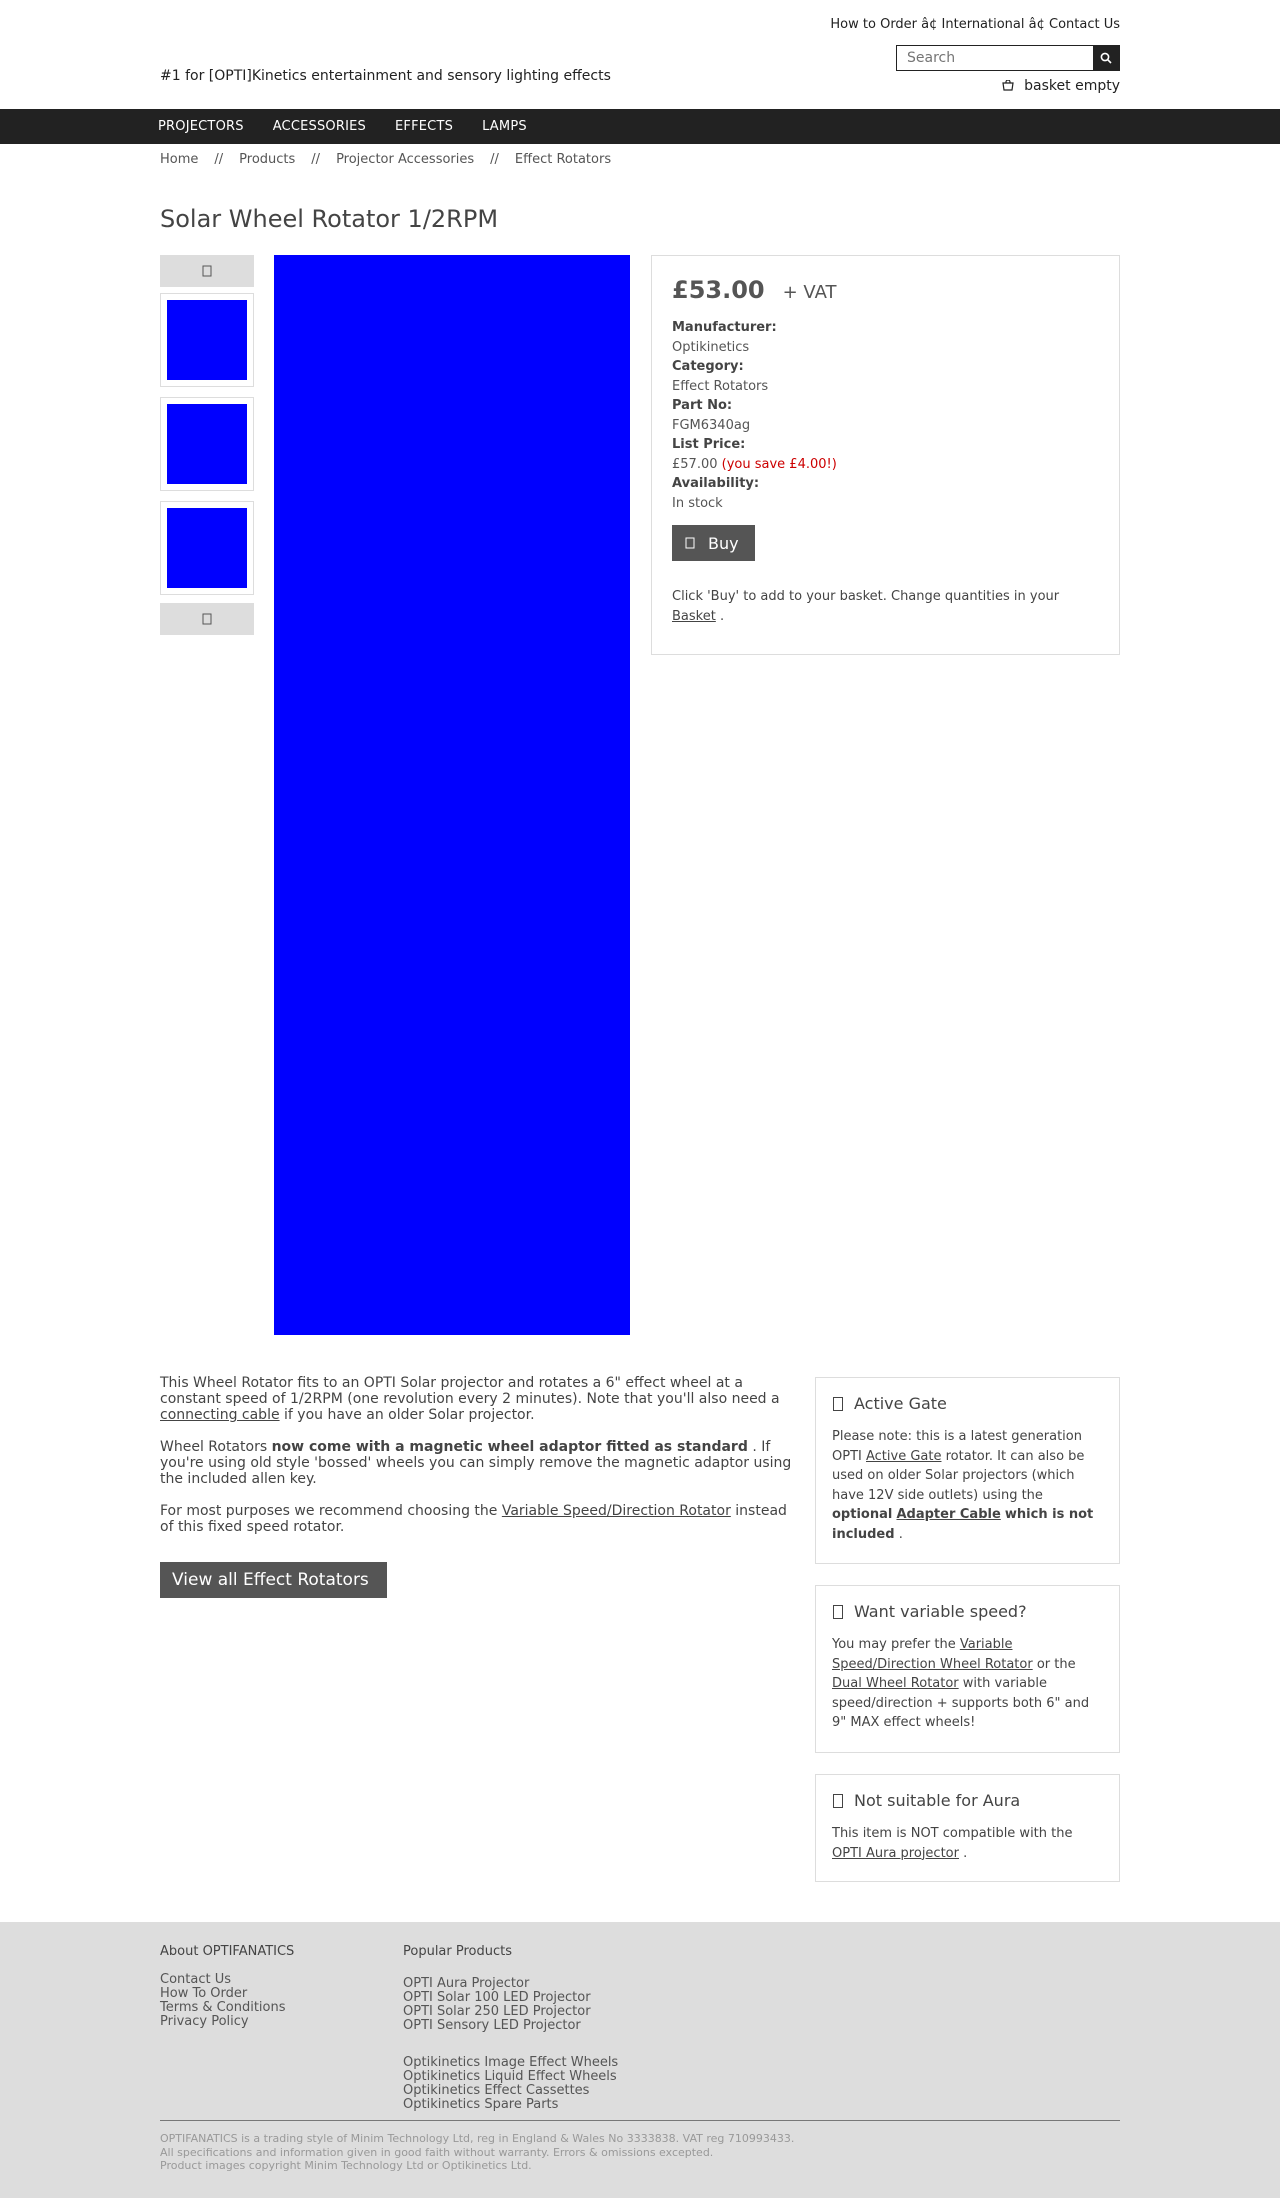  Describe the element at coordinates (227, 1994) in the screenshot. I see `footer-link-how-to-order: How To Order` at that location.